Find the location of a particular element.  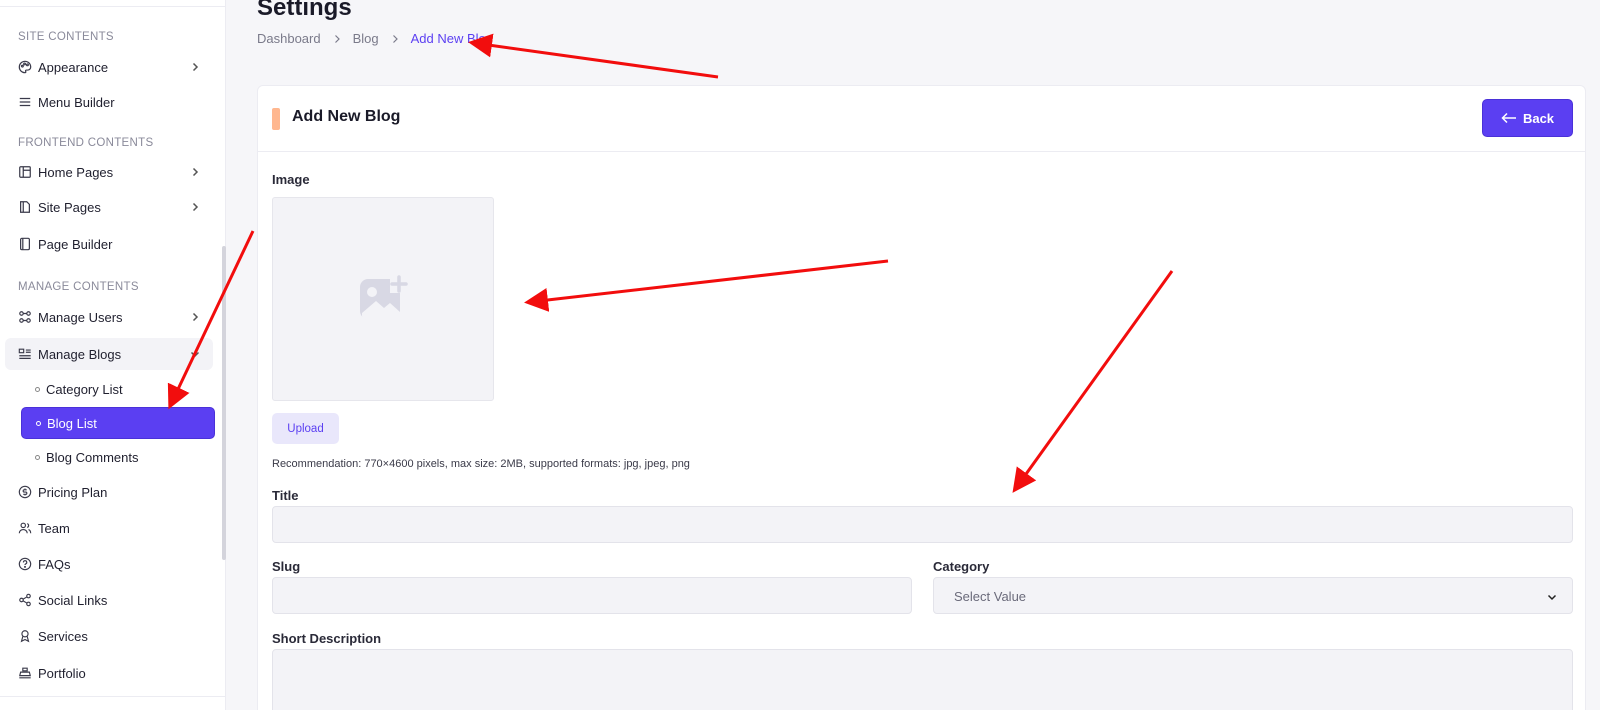

annotation-arrow is located at coordinates (593, 56).